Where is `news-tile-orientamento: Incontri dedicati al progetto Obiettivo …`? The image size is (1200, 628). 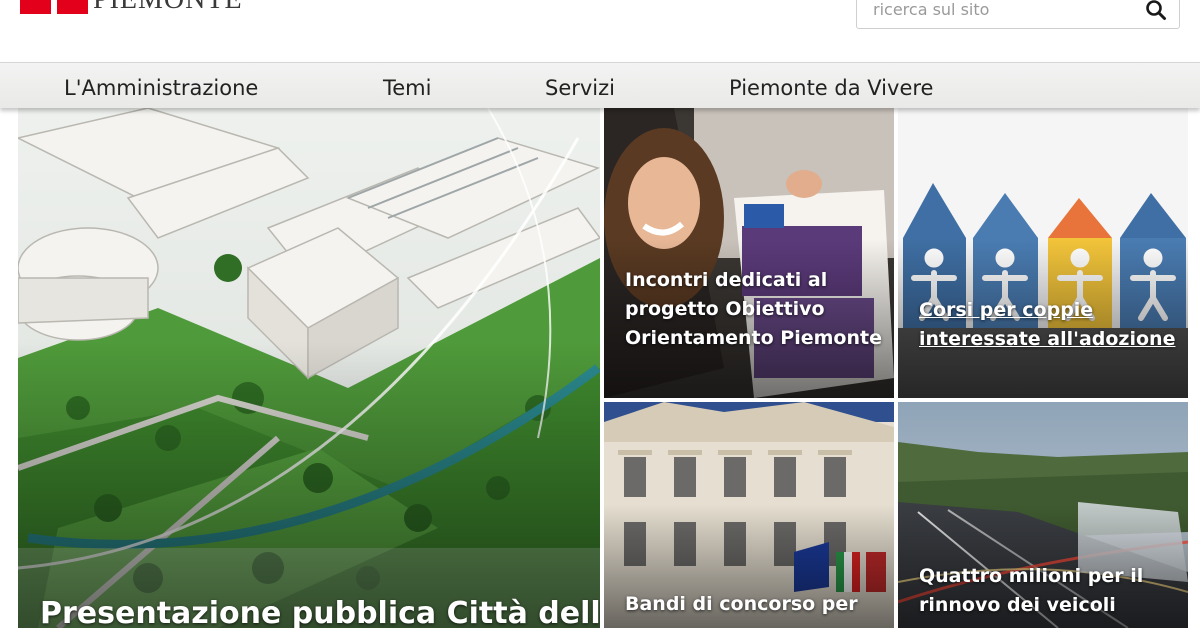 news-tile-orientamento: Incontri dedicati al progetto Obiettivo … is located at coordinates (749, 253).